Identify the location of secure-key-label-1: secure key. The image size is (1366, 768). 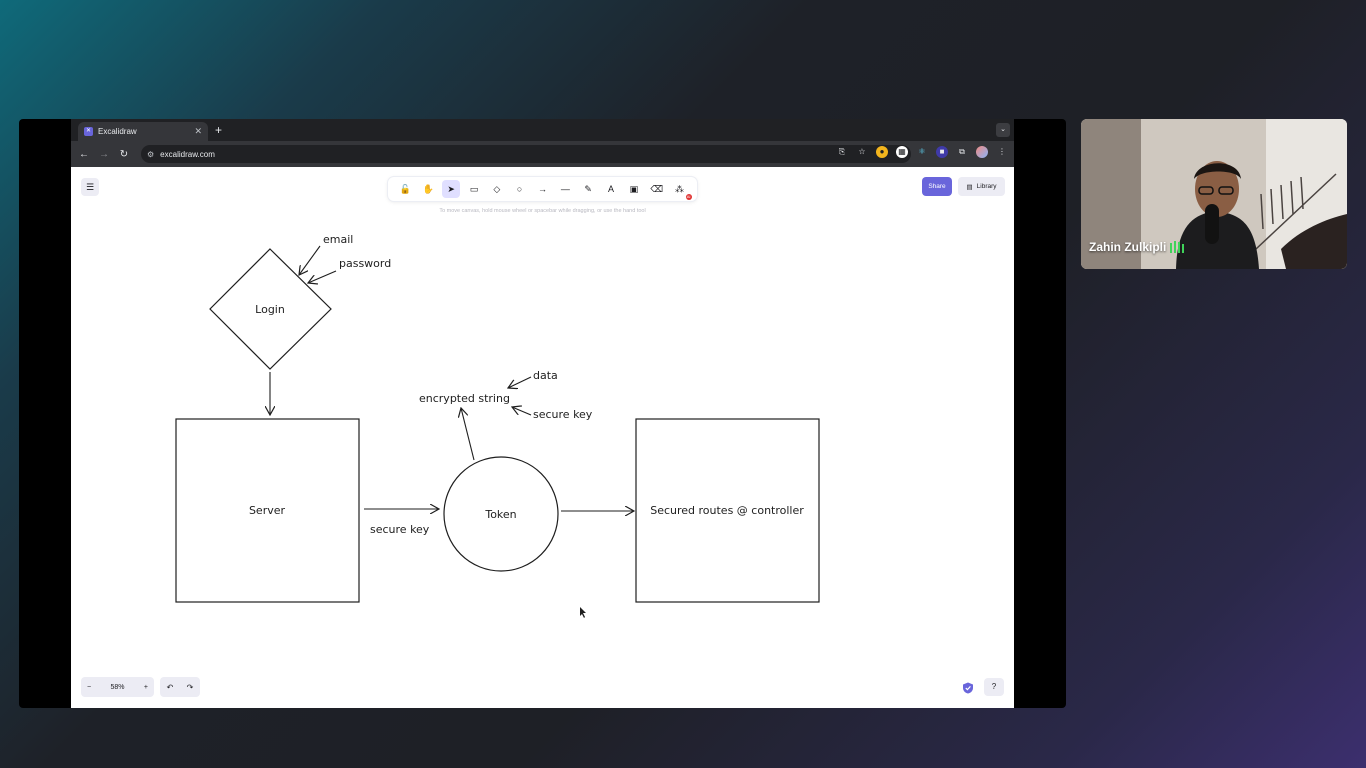
(400, 529).